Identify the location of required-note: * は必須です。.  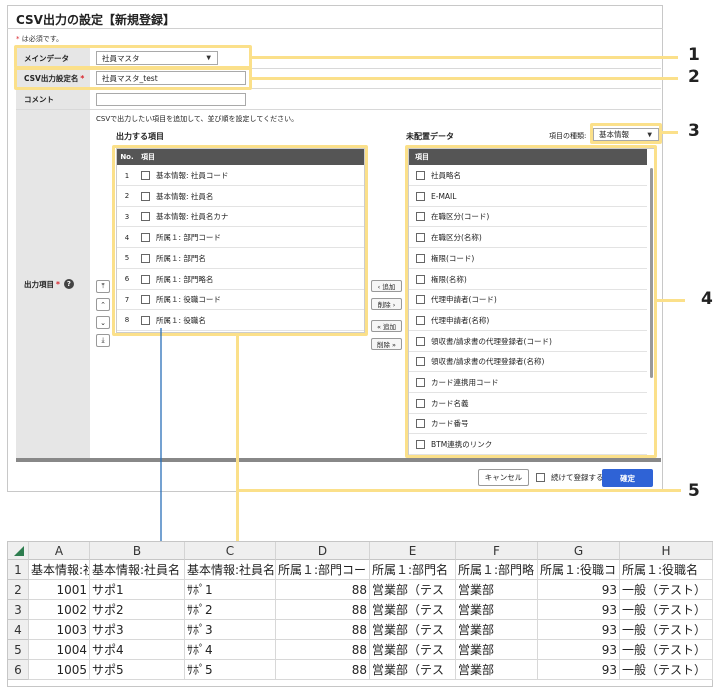
(40, 39).